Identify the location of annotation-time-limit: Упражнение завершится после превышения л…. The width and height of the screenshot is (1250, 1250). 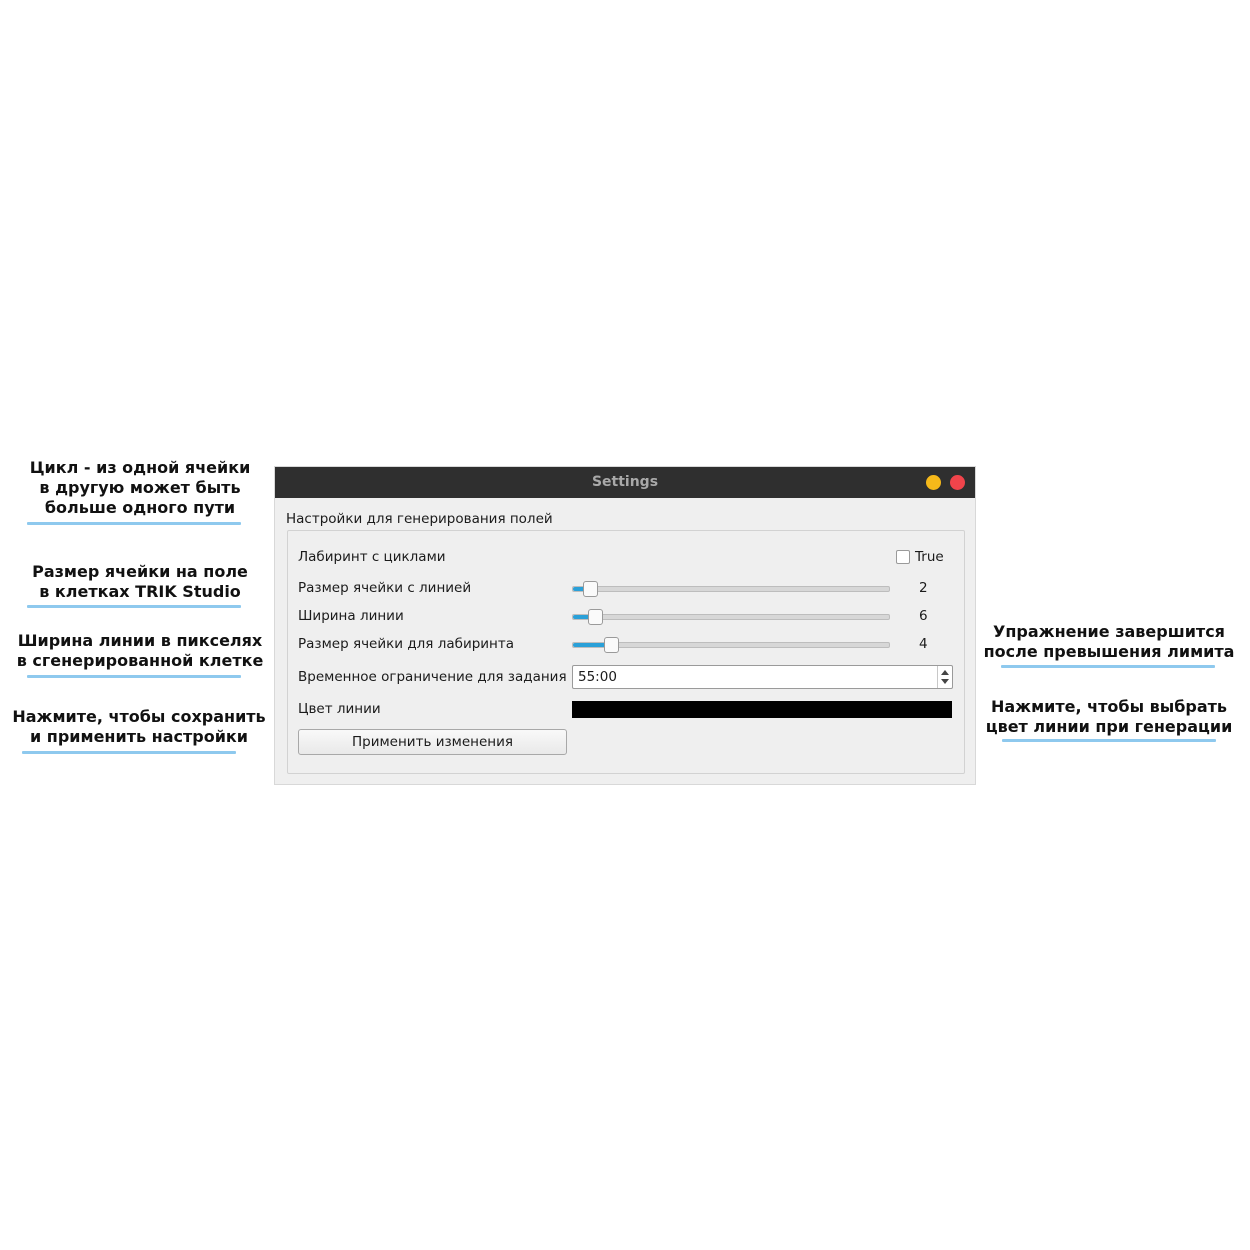
(1109, 645).